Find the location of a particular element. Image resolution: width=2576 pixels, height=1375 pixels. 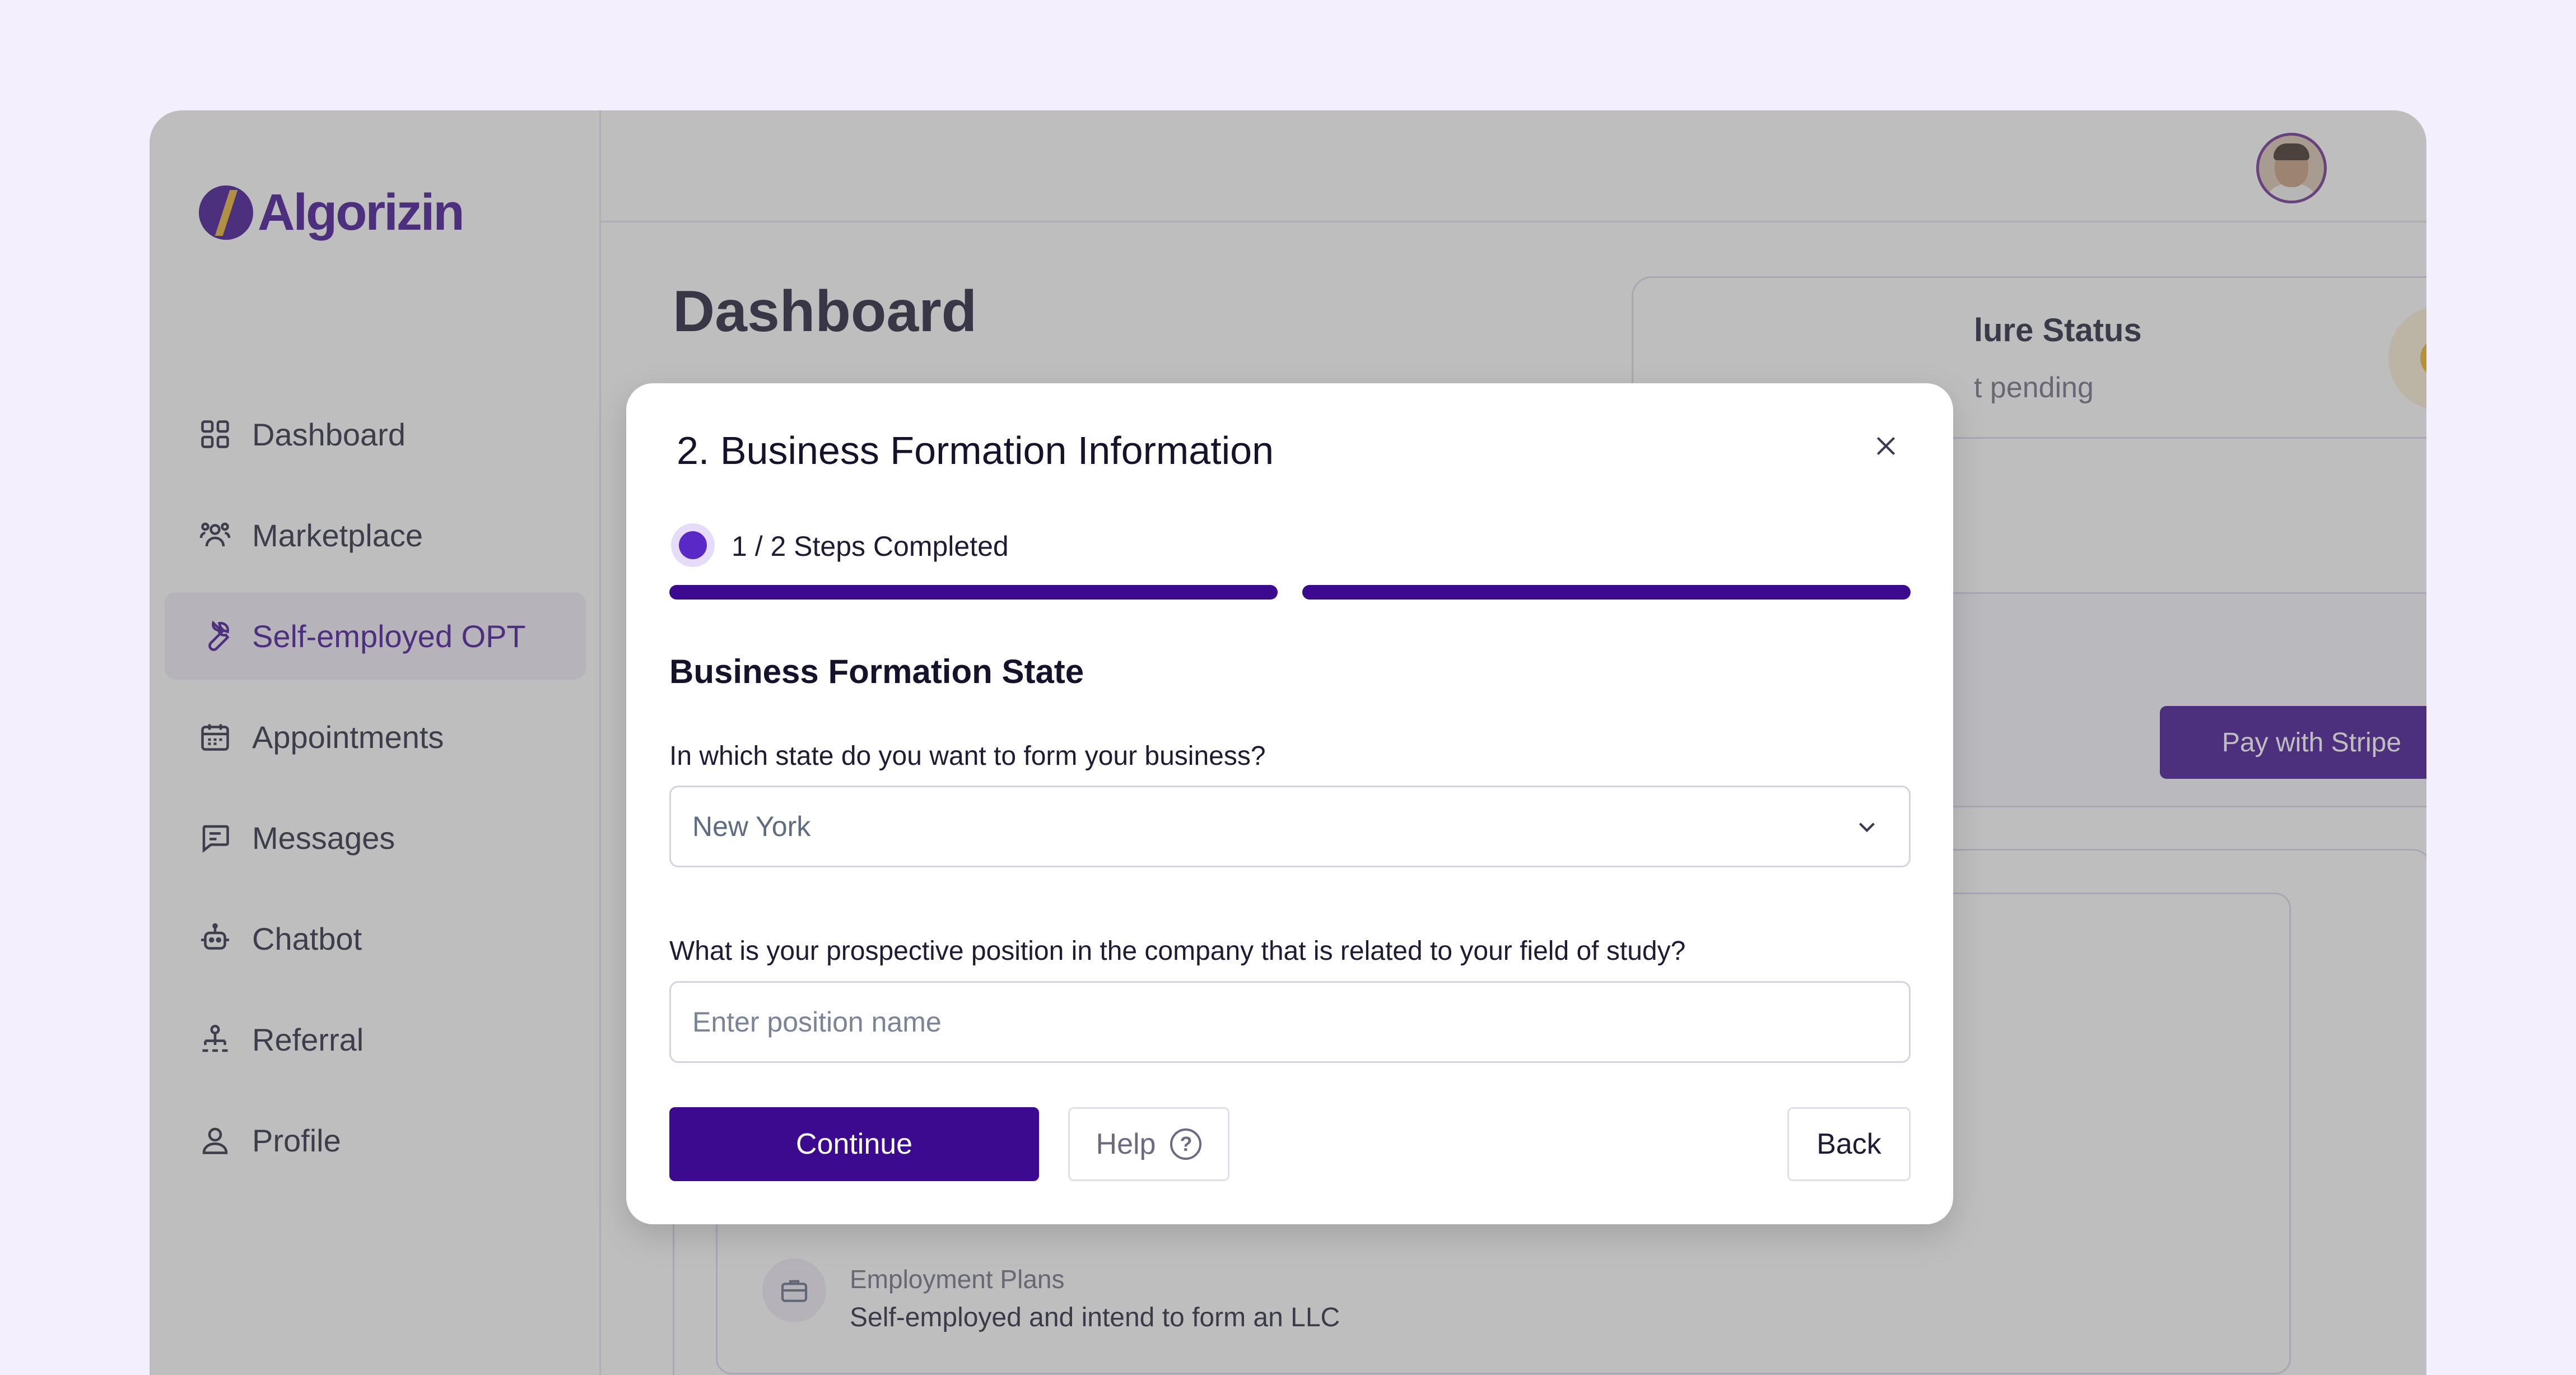

state-select-value: New York is located at coordinates (751, 826).